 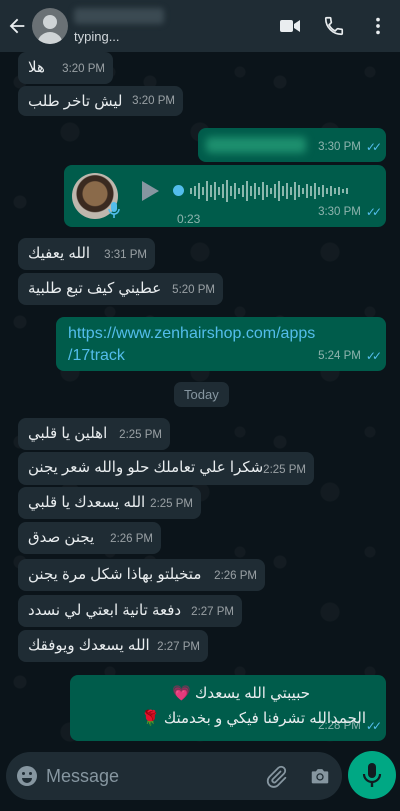 I want to click on play-icon, so click(x=150, y=194).